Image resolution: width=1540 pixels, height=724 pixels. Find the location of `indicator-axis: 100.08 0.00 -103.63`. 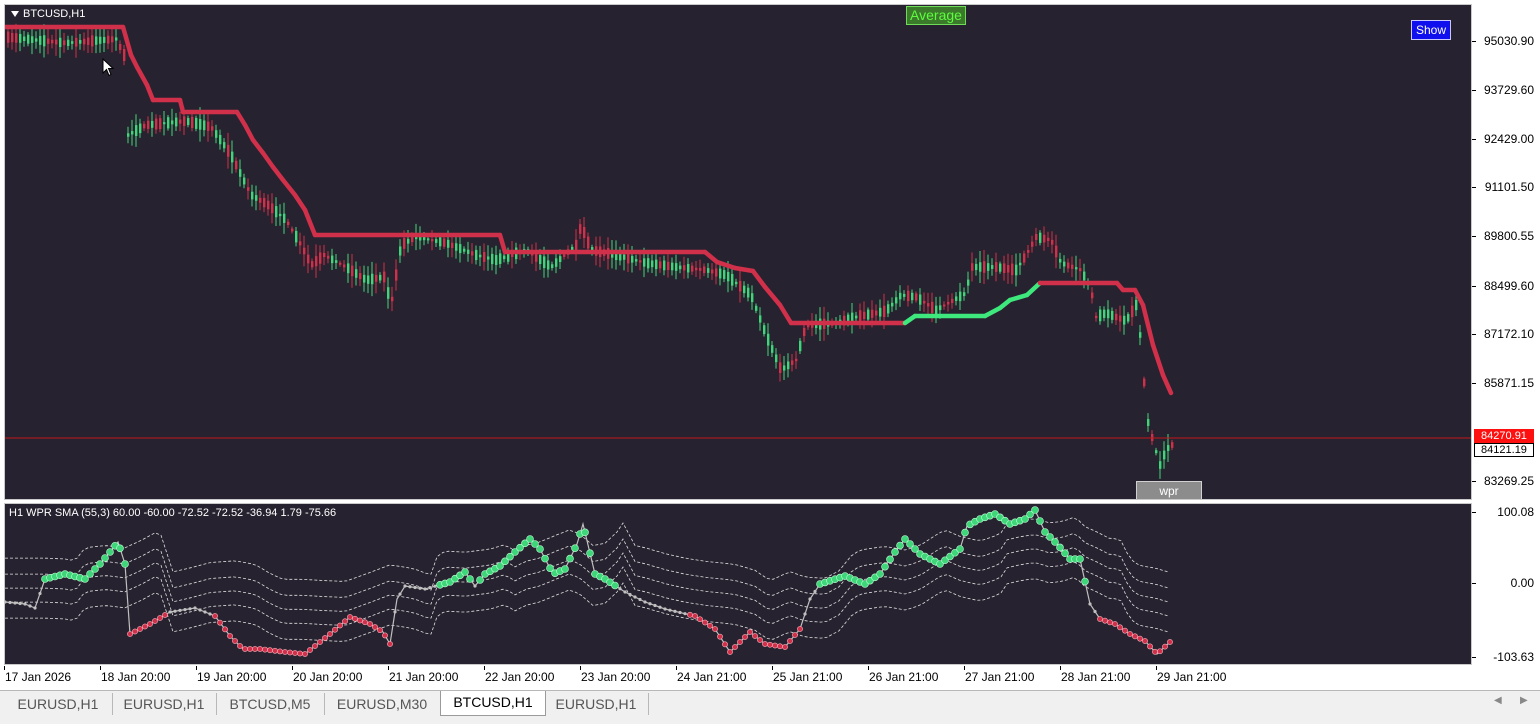

indicator-axis: 100.08 0.00 -103.63 is located at coordinates (1506, 584).